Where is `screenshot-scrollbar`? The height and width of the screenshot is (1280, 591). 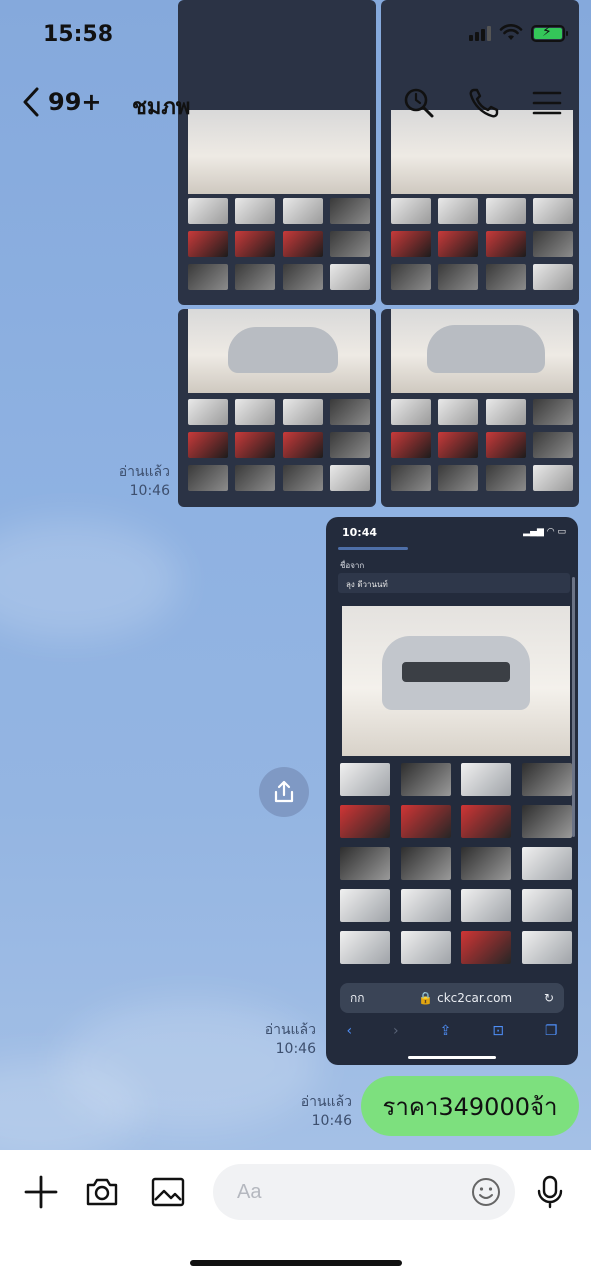
screenshot-scrollbar is located at coordinates (573, 707).